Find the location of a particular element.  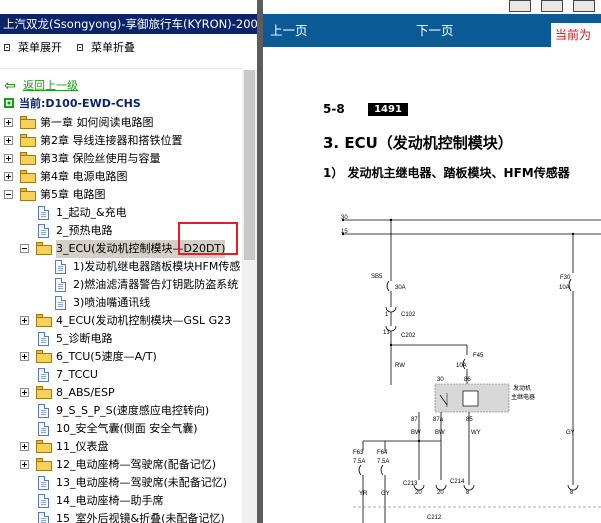

tree-item-label: 6_TCU(5速度—A/T) is located at coordinates (106, 356).